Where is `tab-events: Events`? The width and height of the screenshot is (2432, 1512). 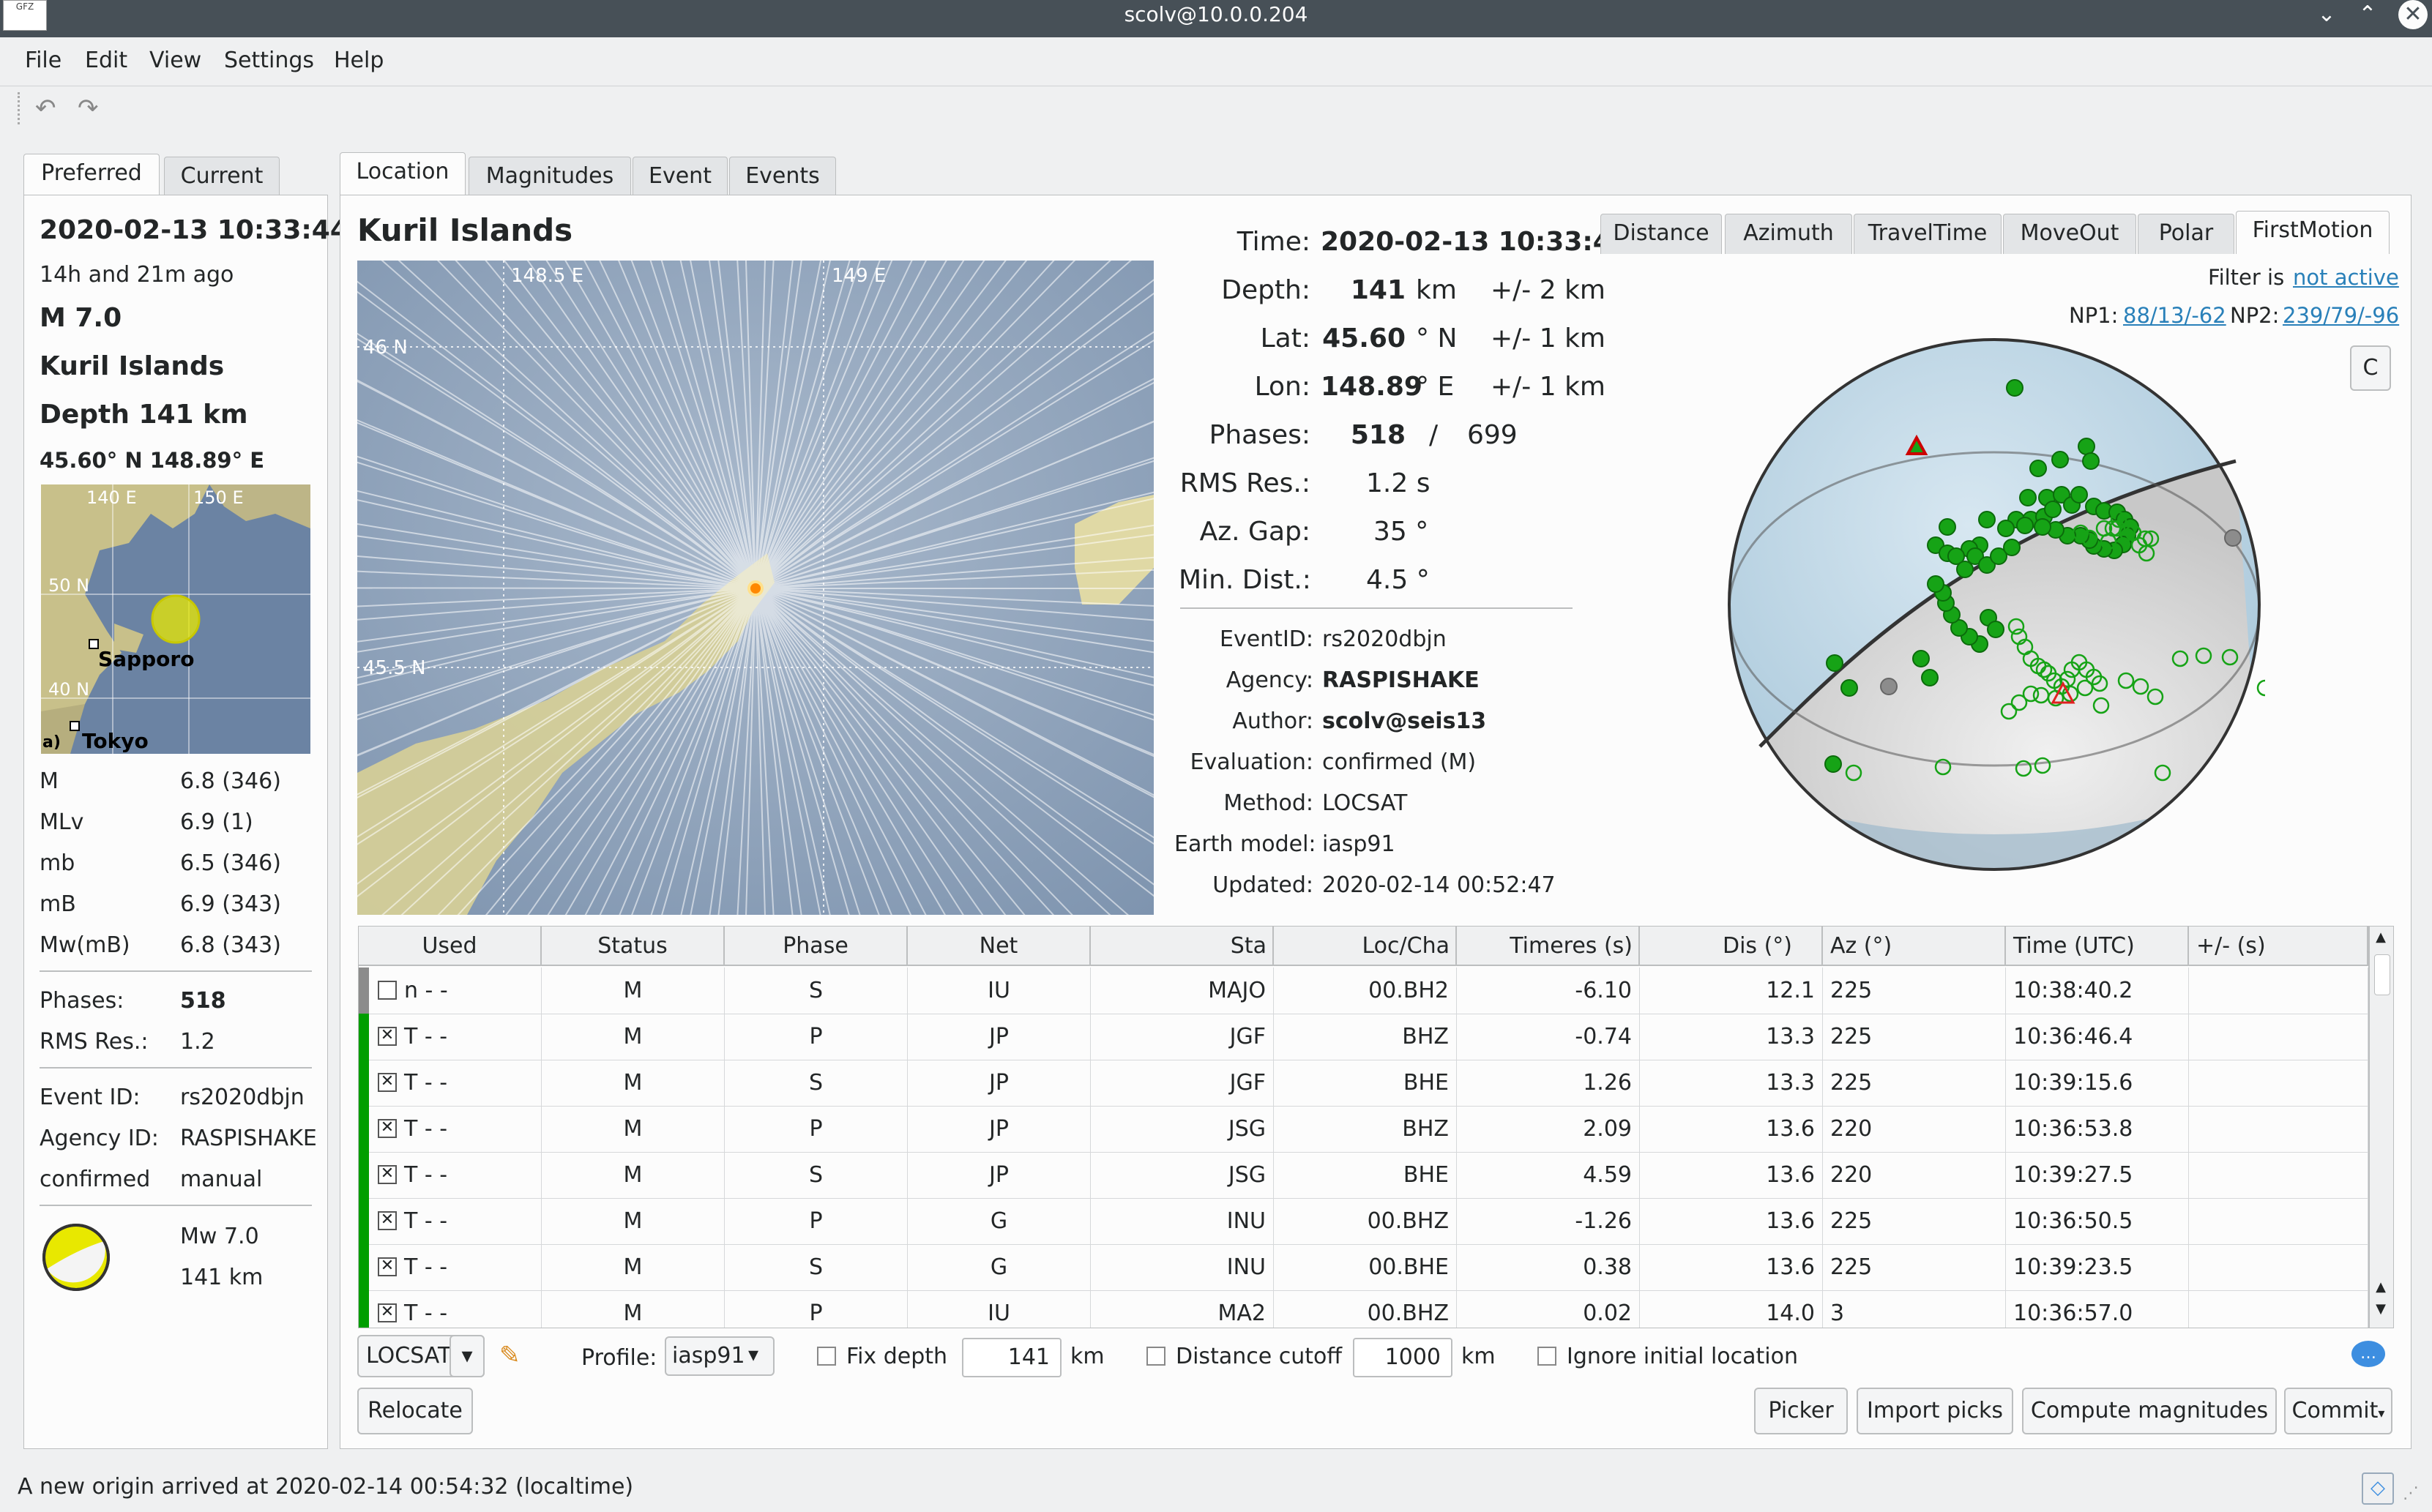
tab-events: Events is located at coordinates (782, 177).